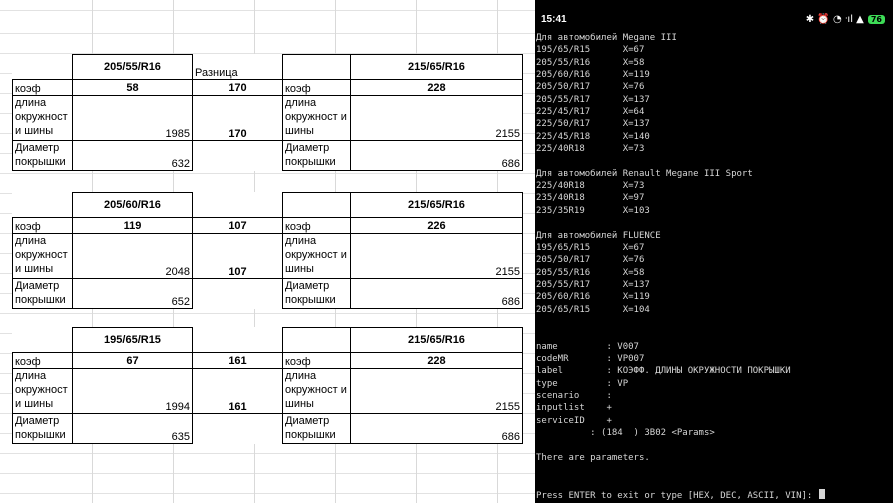 The width and height of the screenshot is (893, 503). What do you see at coordinates (574, 395) in the screenshot?
I see `terminal-line: scenario :` at bounding box center [574, 395].